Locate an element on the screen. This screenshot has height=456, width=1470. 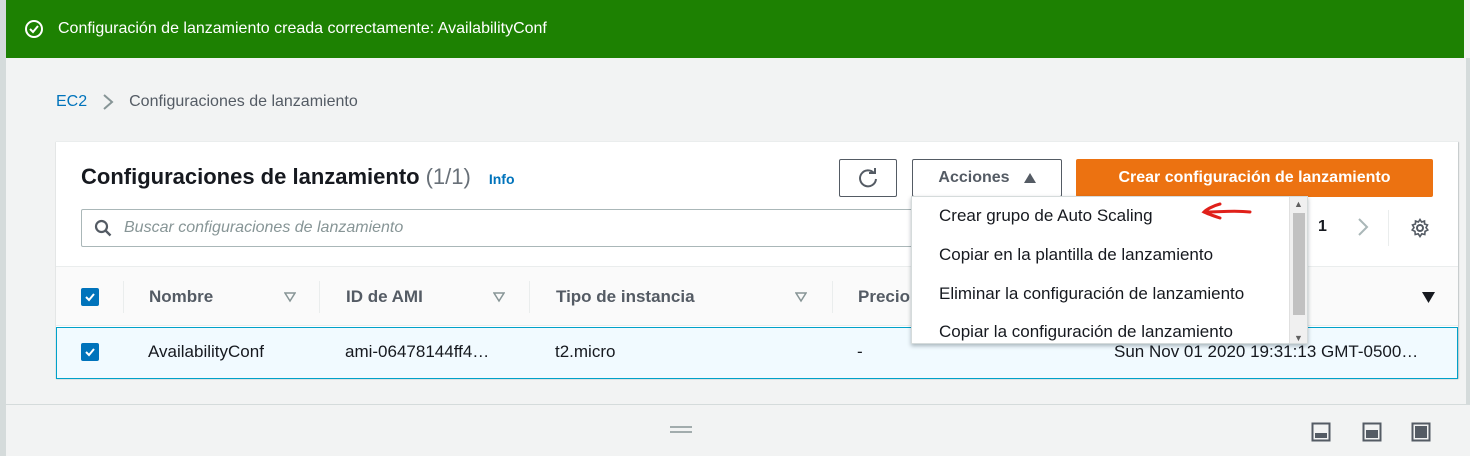
select-all-checkbox is located at coordinates (90, 297).